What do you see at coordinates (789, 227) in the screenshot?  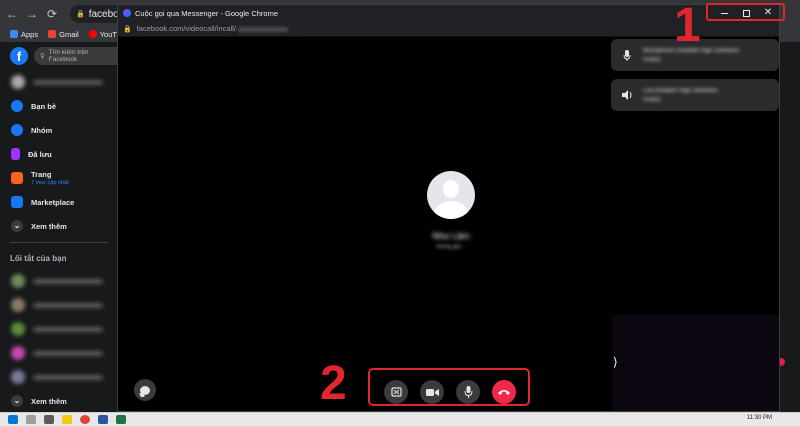 I see `background-right-strip` at bounding box center [789, 227].